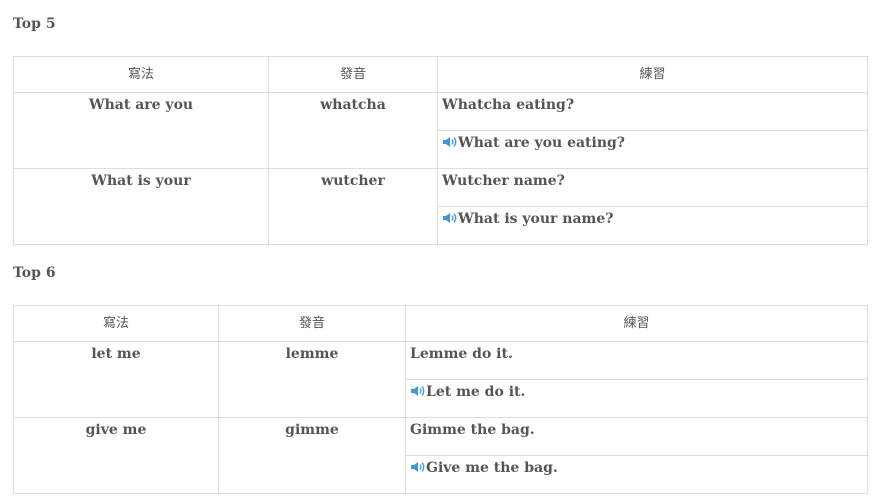  I want to click on spelling-cell: What are you, so click(141, 130).